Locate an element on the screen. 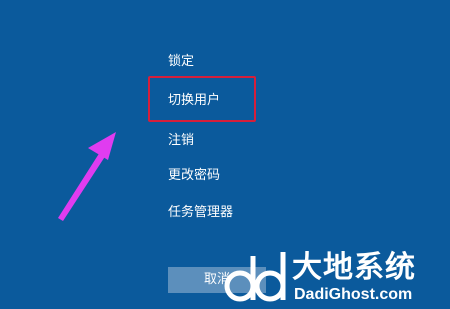  watermark-title: 大地系统 is located at coordinates (354, 267).